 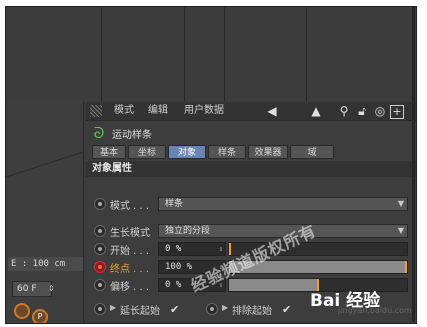 I want to click on tab-basic: 基本, so click(x=109, y=152).